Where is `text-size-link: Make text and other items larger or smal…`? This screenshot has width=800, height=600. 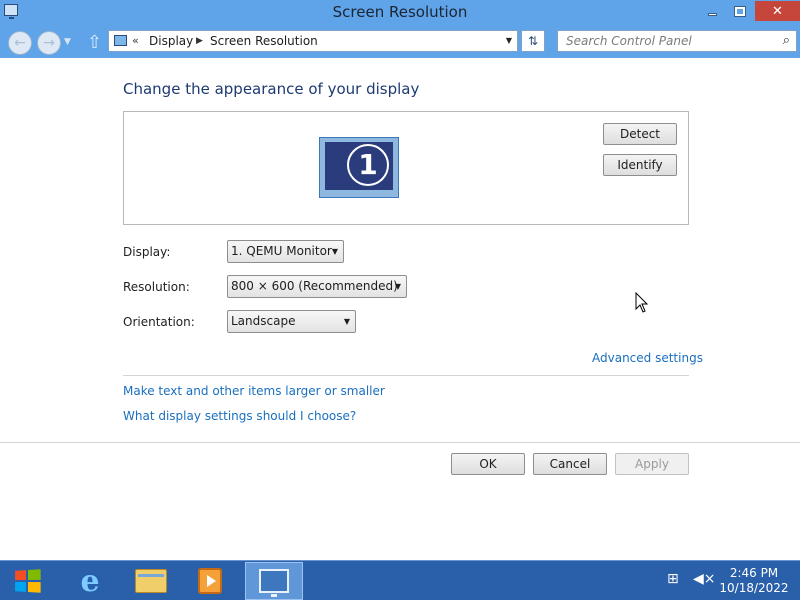
text-size-link: Make text and other items larger or smal… is located at coordinates (254, 391).